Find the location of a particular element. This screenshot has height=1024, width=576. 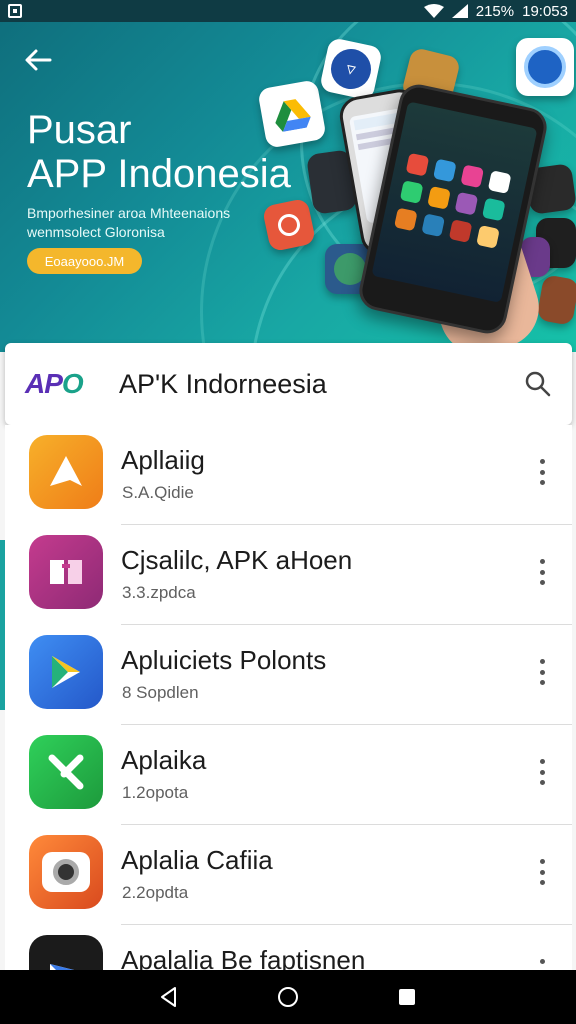

search-title: AP'K Indorneesia is located at coordinates (223, 383).